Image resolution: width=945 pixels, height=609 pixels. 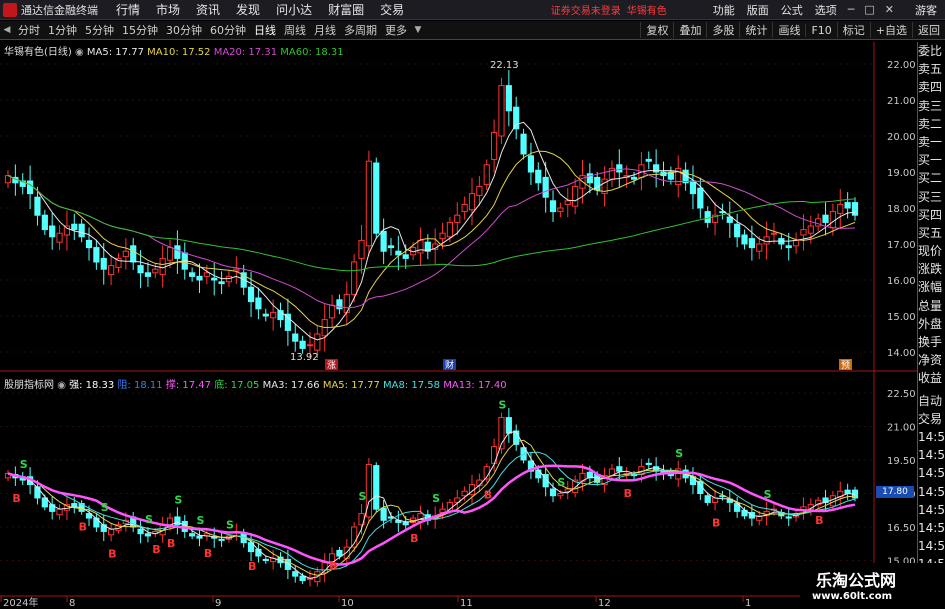 What do you see at coordinates (20, 602) in the screenshot?
I see `x-tick-label: 2024年` at bounding box center [20, 602].